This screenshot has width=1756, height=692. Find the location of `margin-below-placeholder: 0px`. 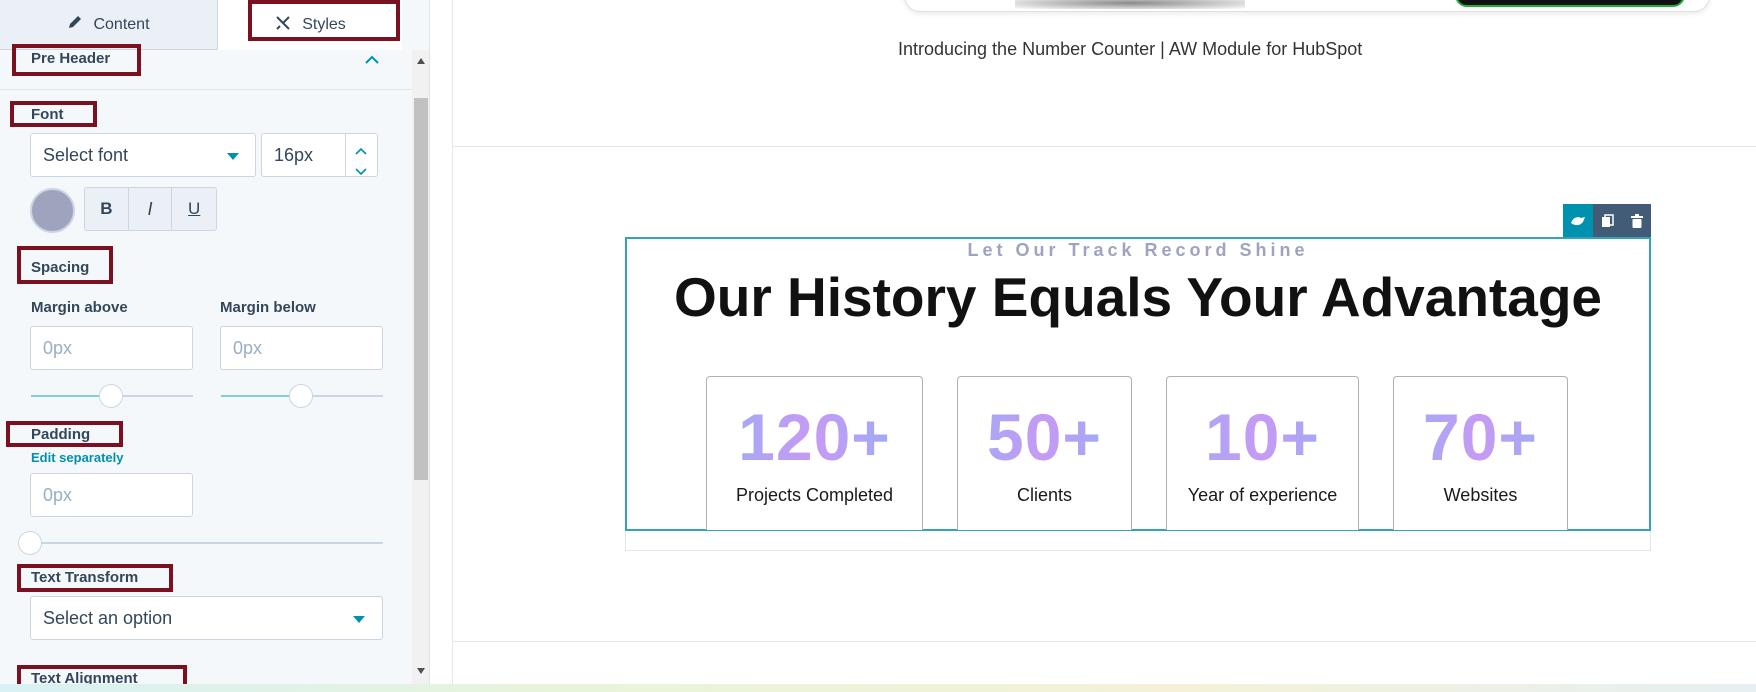

margin-below-placeholder: 0px is located at coordinates (248, 347).